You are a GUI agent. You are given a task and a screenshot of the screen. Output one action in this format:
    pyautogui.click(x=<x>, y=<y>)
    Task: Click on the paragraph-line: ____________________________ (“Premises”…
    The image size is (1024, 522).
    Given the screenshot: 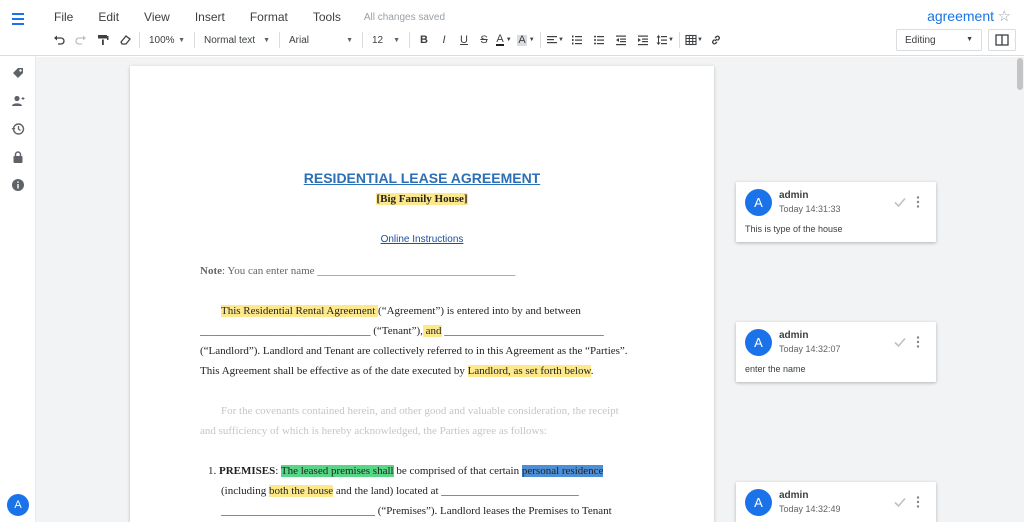 What is the action you would take?
    pyautogui.click(x=416, y=511)
    